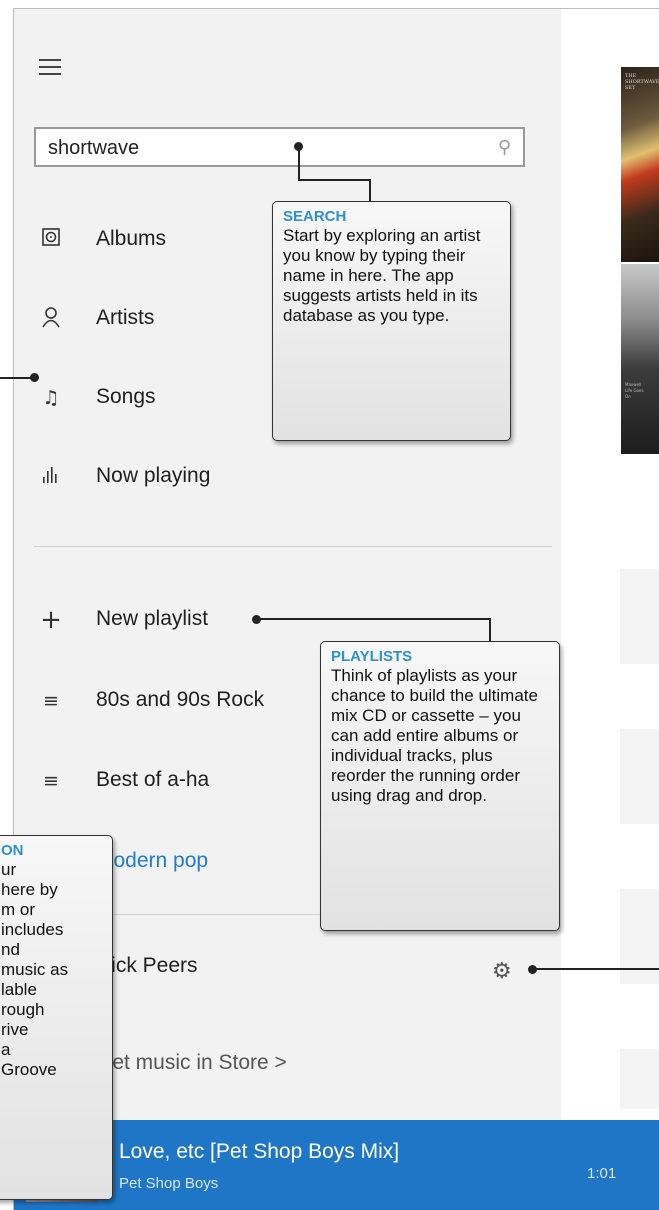  What do you see at coordinates (610, 609) in the screenshot?
I see `main-content: THE SHORTWAVE SET Maxwell Life Goes On` at bounding box center [610, 609].